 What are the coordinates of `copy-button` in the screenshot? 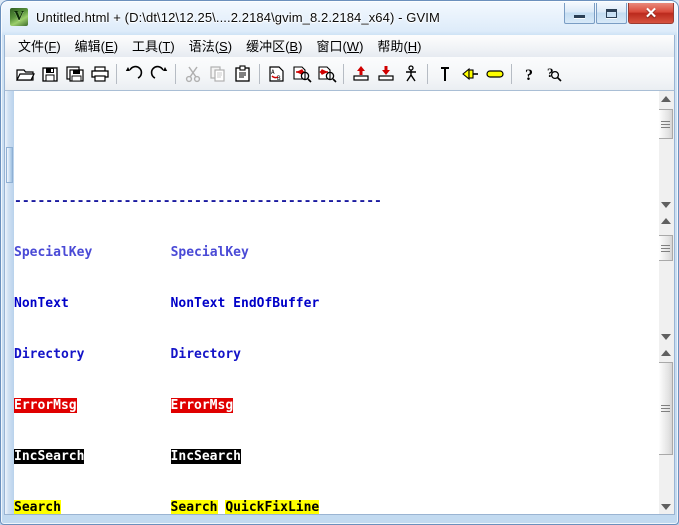 It's located at (217, 74).